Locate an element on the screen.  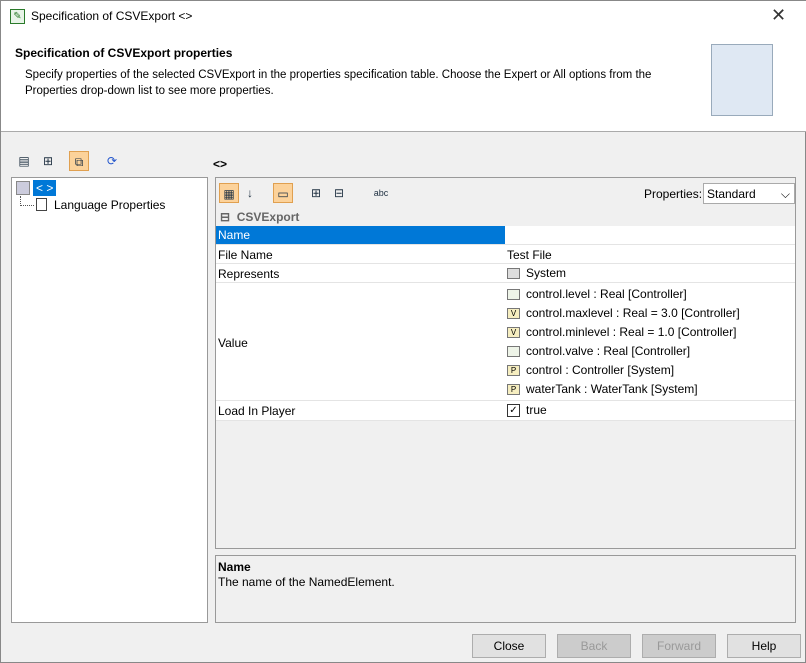
expand-all-icon: ⊞ is located at coordinates (316, 193).